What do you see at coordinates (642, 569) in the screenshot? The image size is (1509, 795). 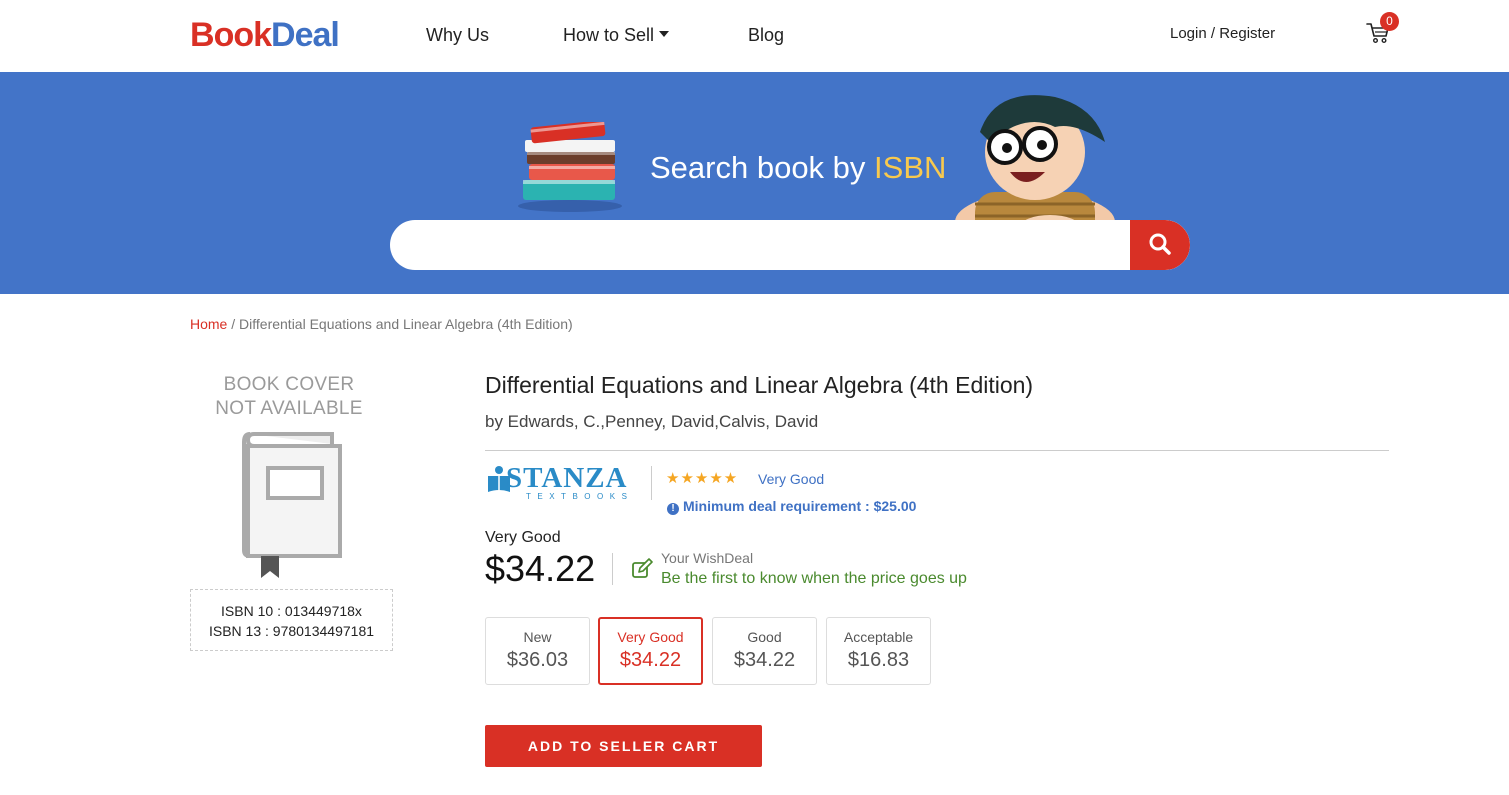 I see `edit-icon` at bounding box center [642, 569].